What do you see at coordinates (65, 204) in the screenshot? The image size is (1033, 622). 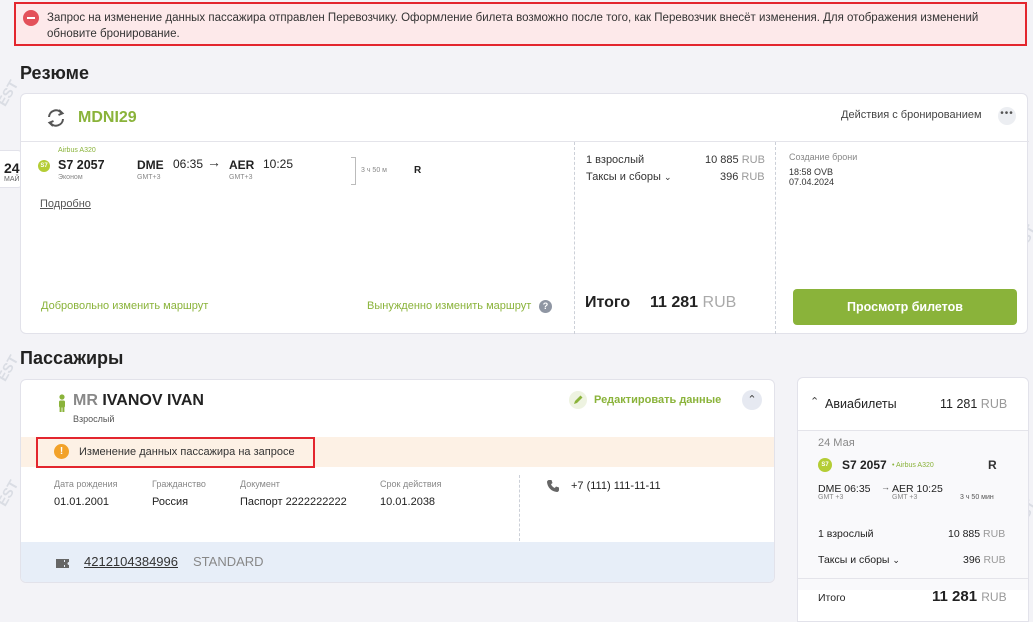 I see `details-link: Подробно` at bounding box center [65, 204].